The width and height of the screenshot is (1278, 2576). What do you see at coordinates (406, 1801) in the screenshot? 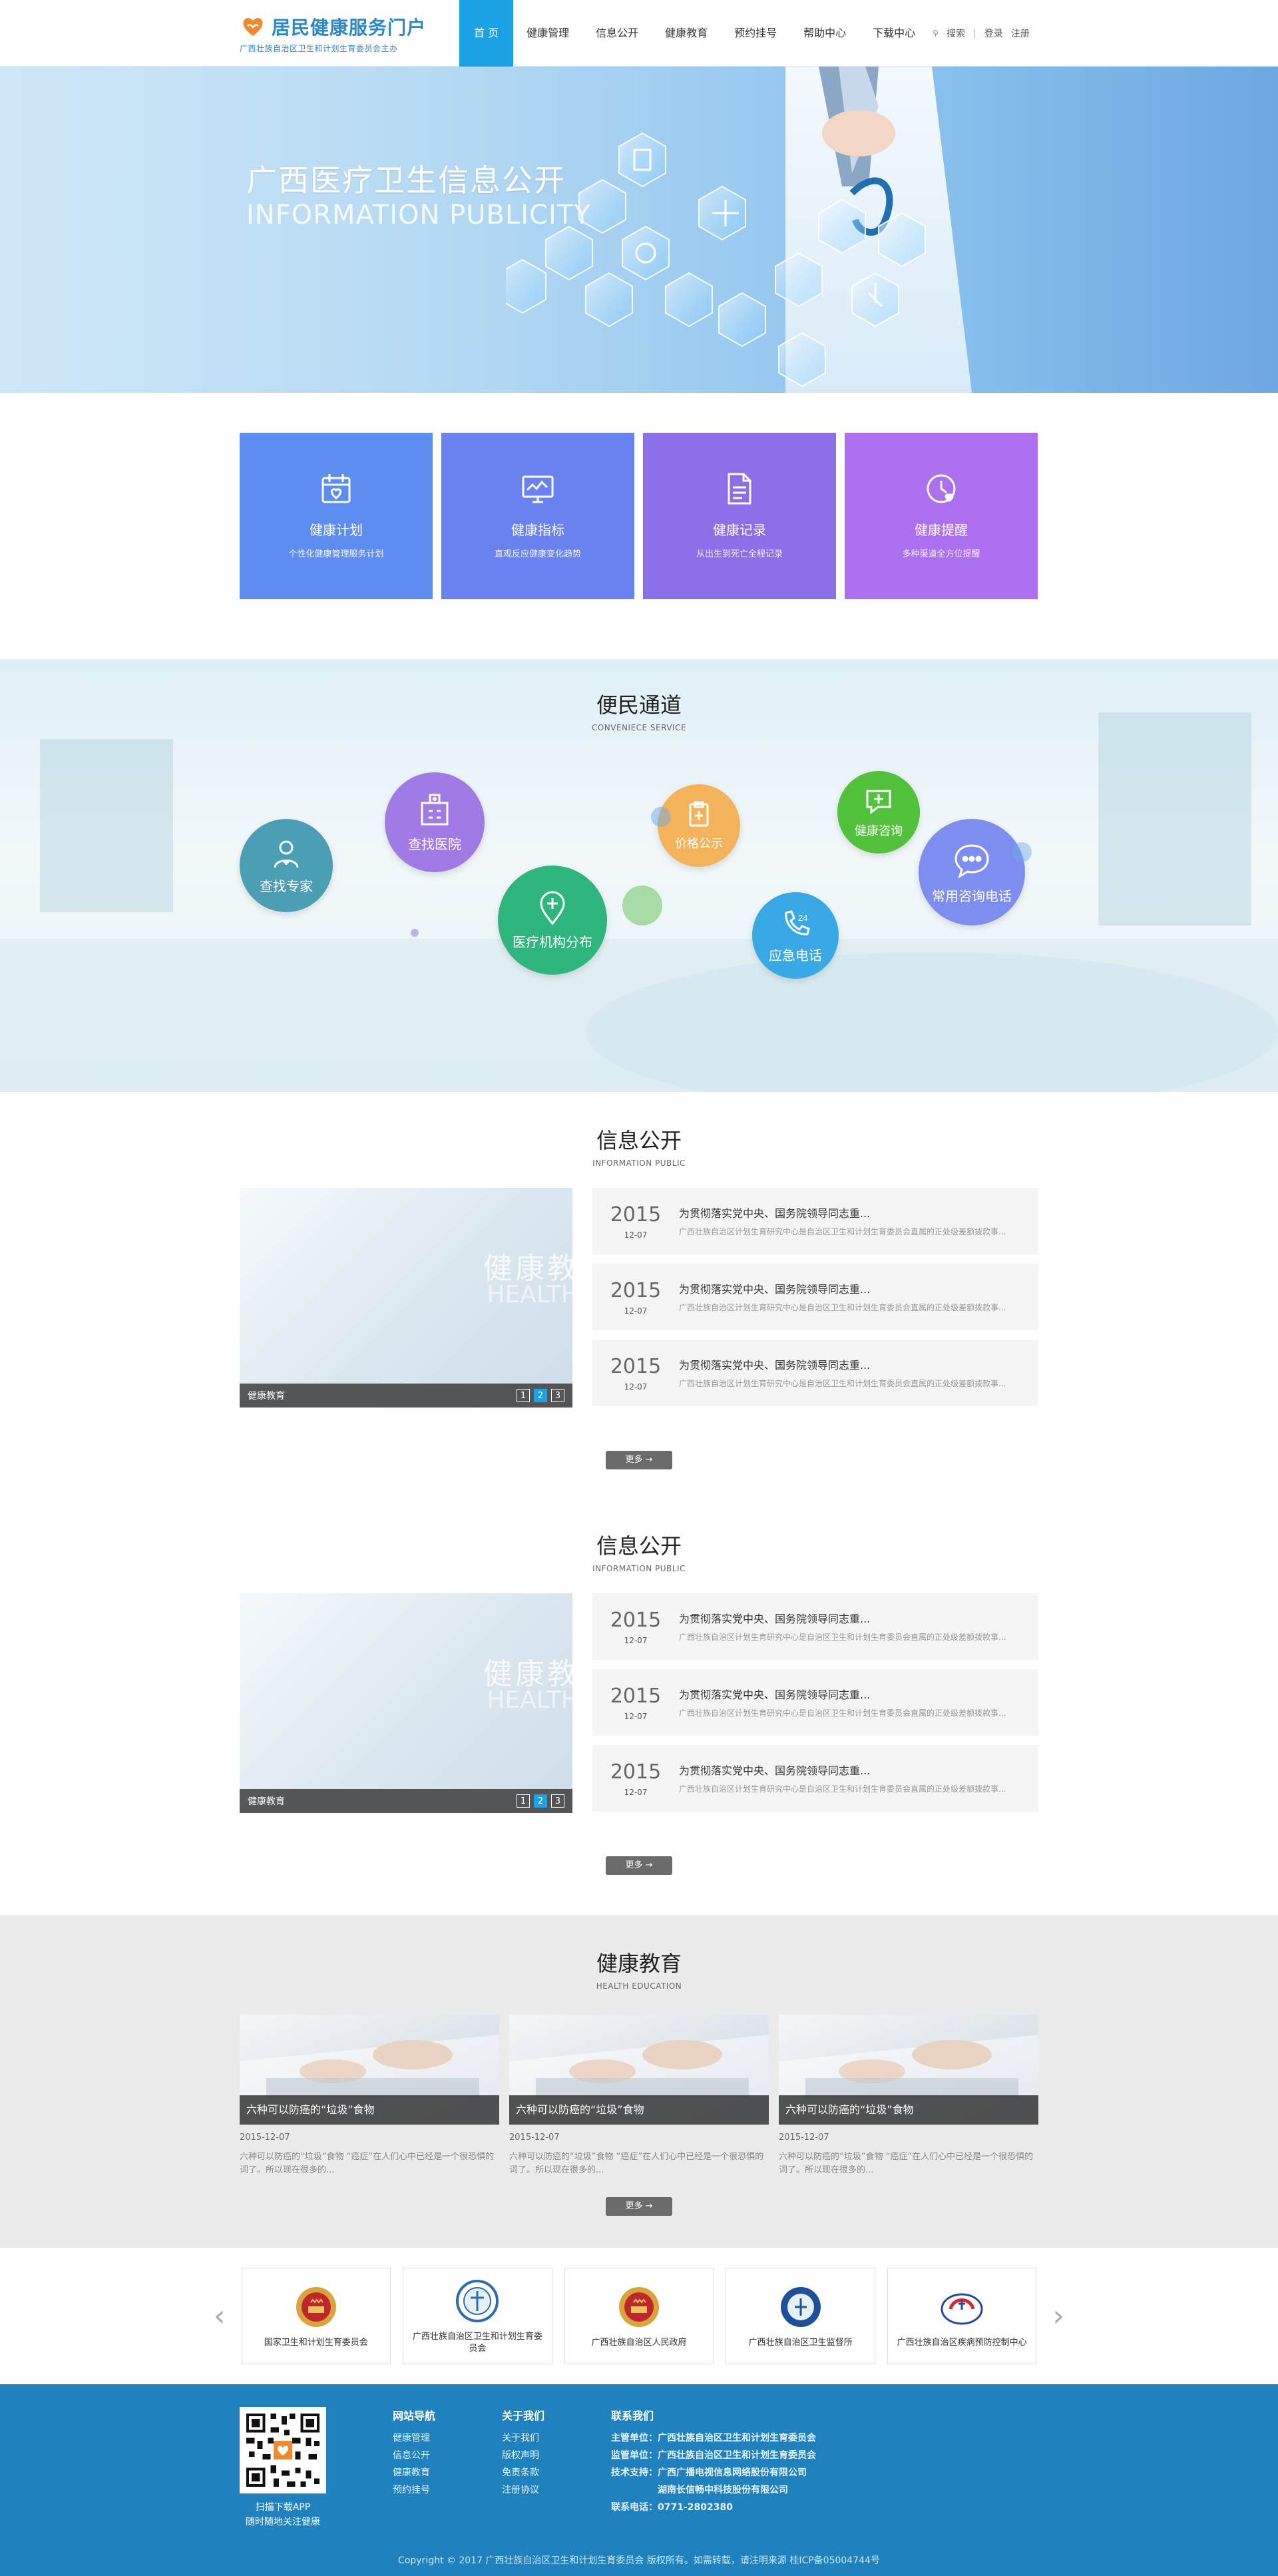
I see `image-caption-bar: 健康教育 1 2 3` at bounding box center [406, 1801].